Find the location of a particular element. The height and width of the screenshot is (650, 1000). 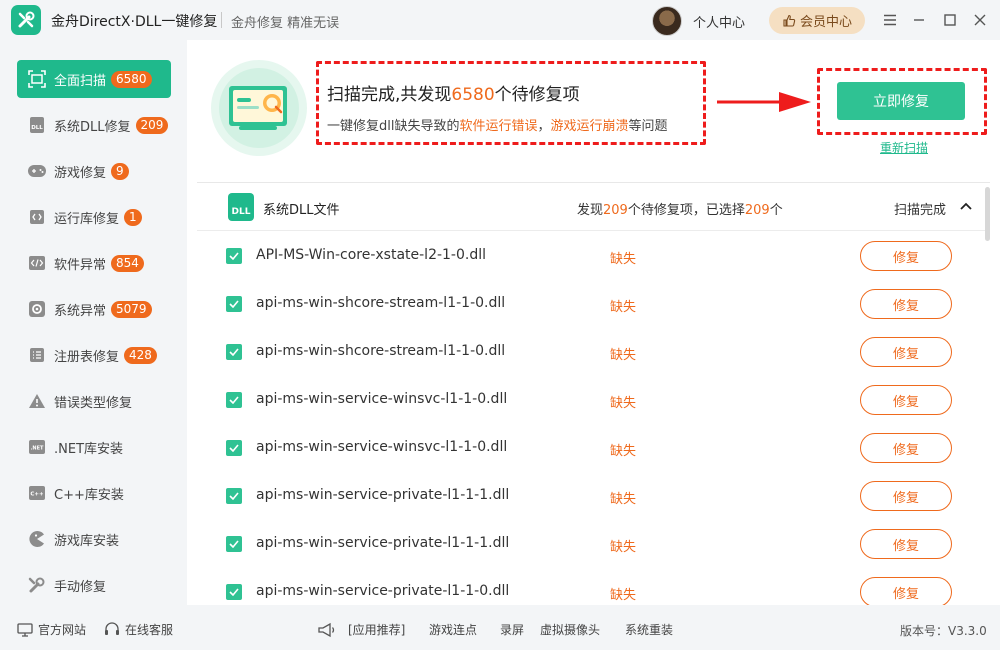

online-support-link: 在线客服 is located at coordinates (138, 629).